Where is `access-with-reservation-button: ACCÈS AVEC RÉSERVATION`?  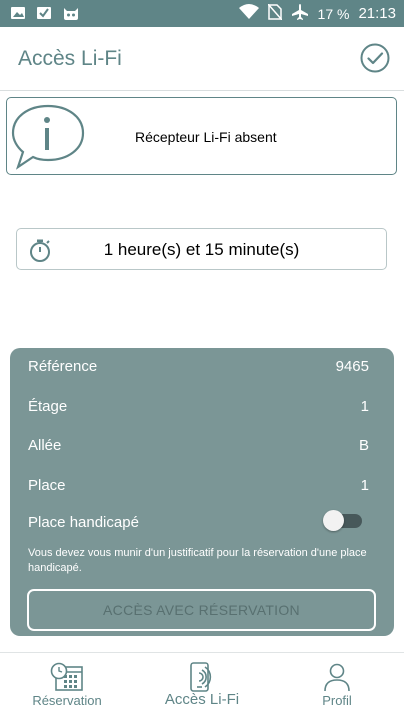 access-with-reservation-button: ACCÈS AVEC RÉSERVATION is located at coordinates (201, 610).